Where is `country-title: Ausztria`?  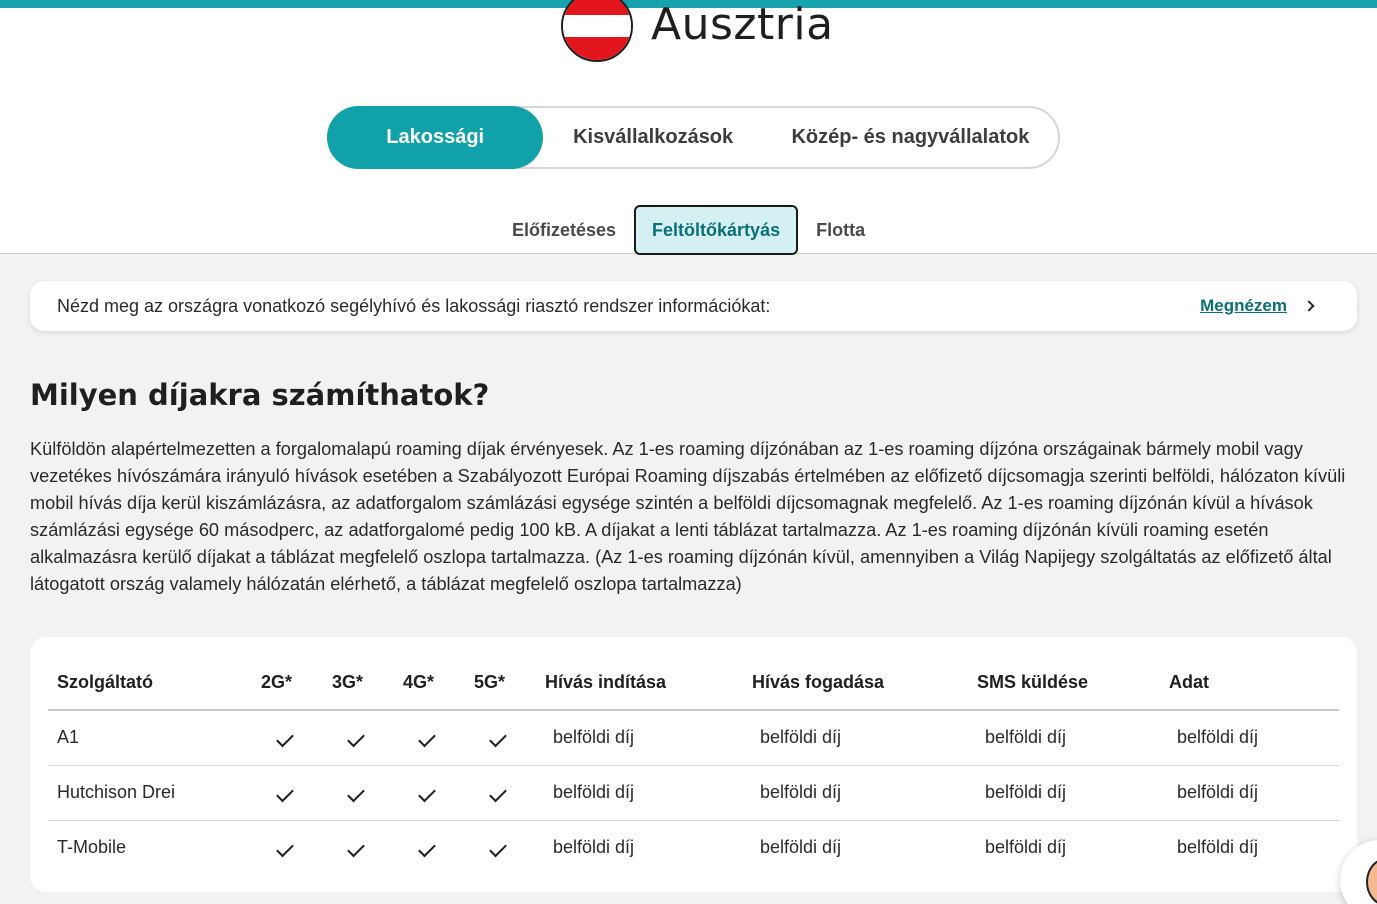 country-title: Ausztria is located at coordinates (742, 25).